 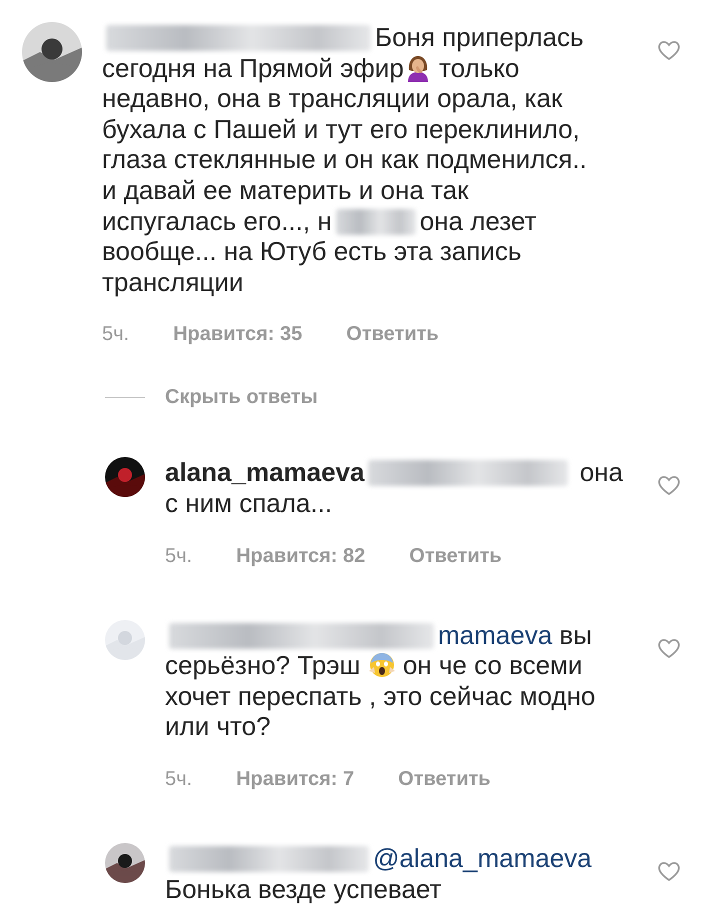 I want to click on likes-count-link: Нравится: 82, so click(x=301, y=556).